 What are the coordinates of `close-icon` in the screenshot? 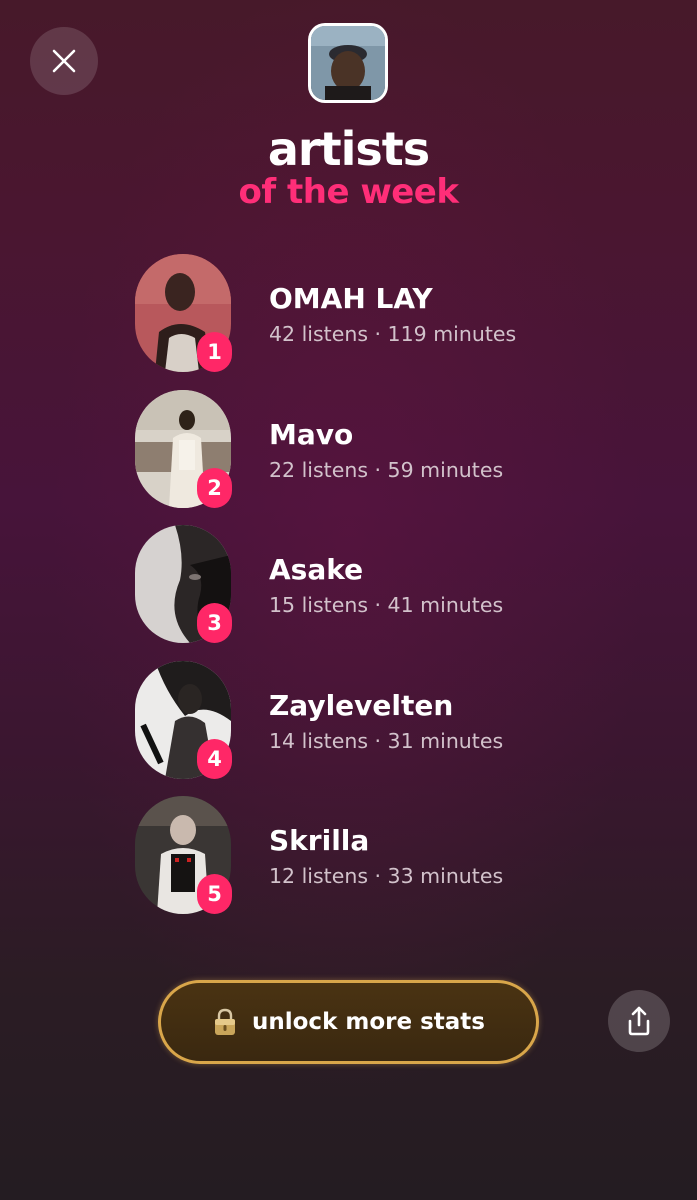 It's located at (64, 61).